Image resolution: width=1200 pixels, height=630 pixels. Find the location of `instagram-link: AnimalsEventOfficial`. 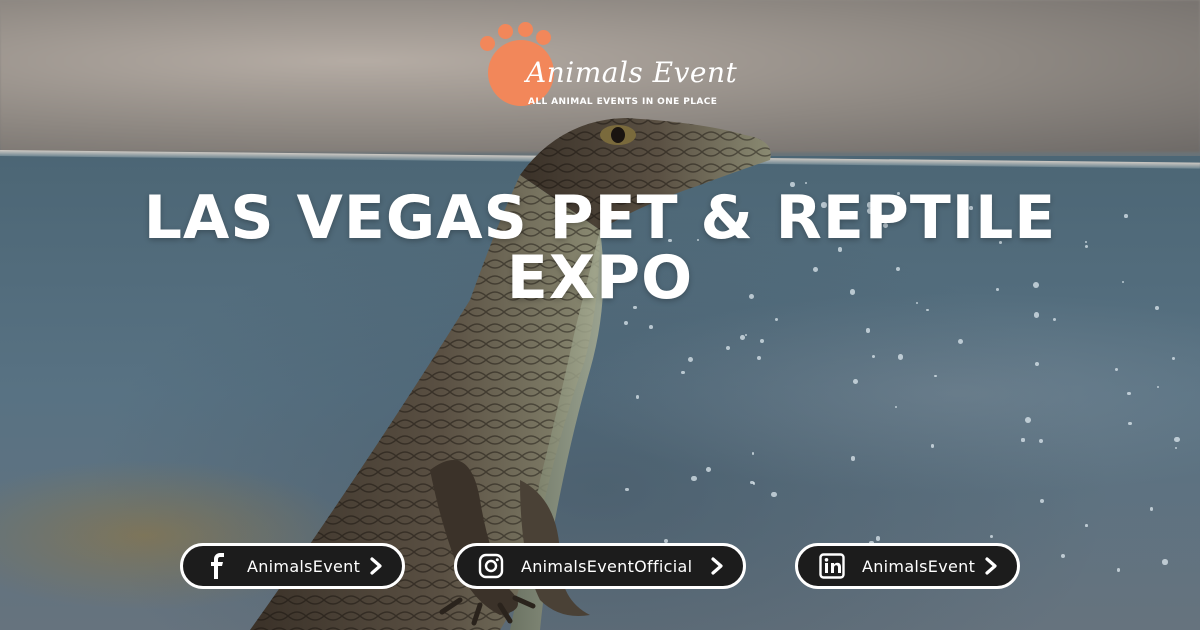

instagram-link: AnimalsEventOfficial is located at coordinates (600, 566).